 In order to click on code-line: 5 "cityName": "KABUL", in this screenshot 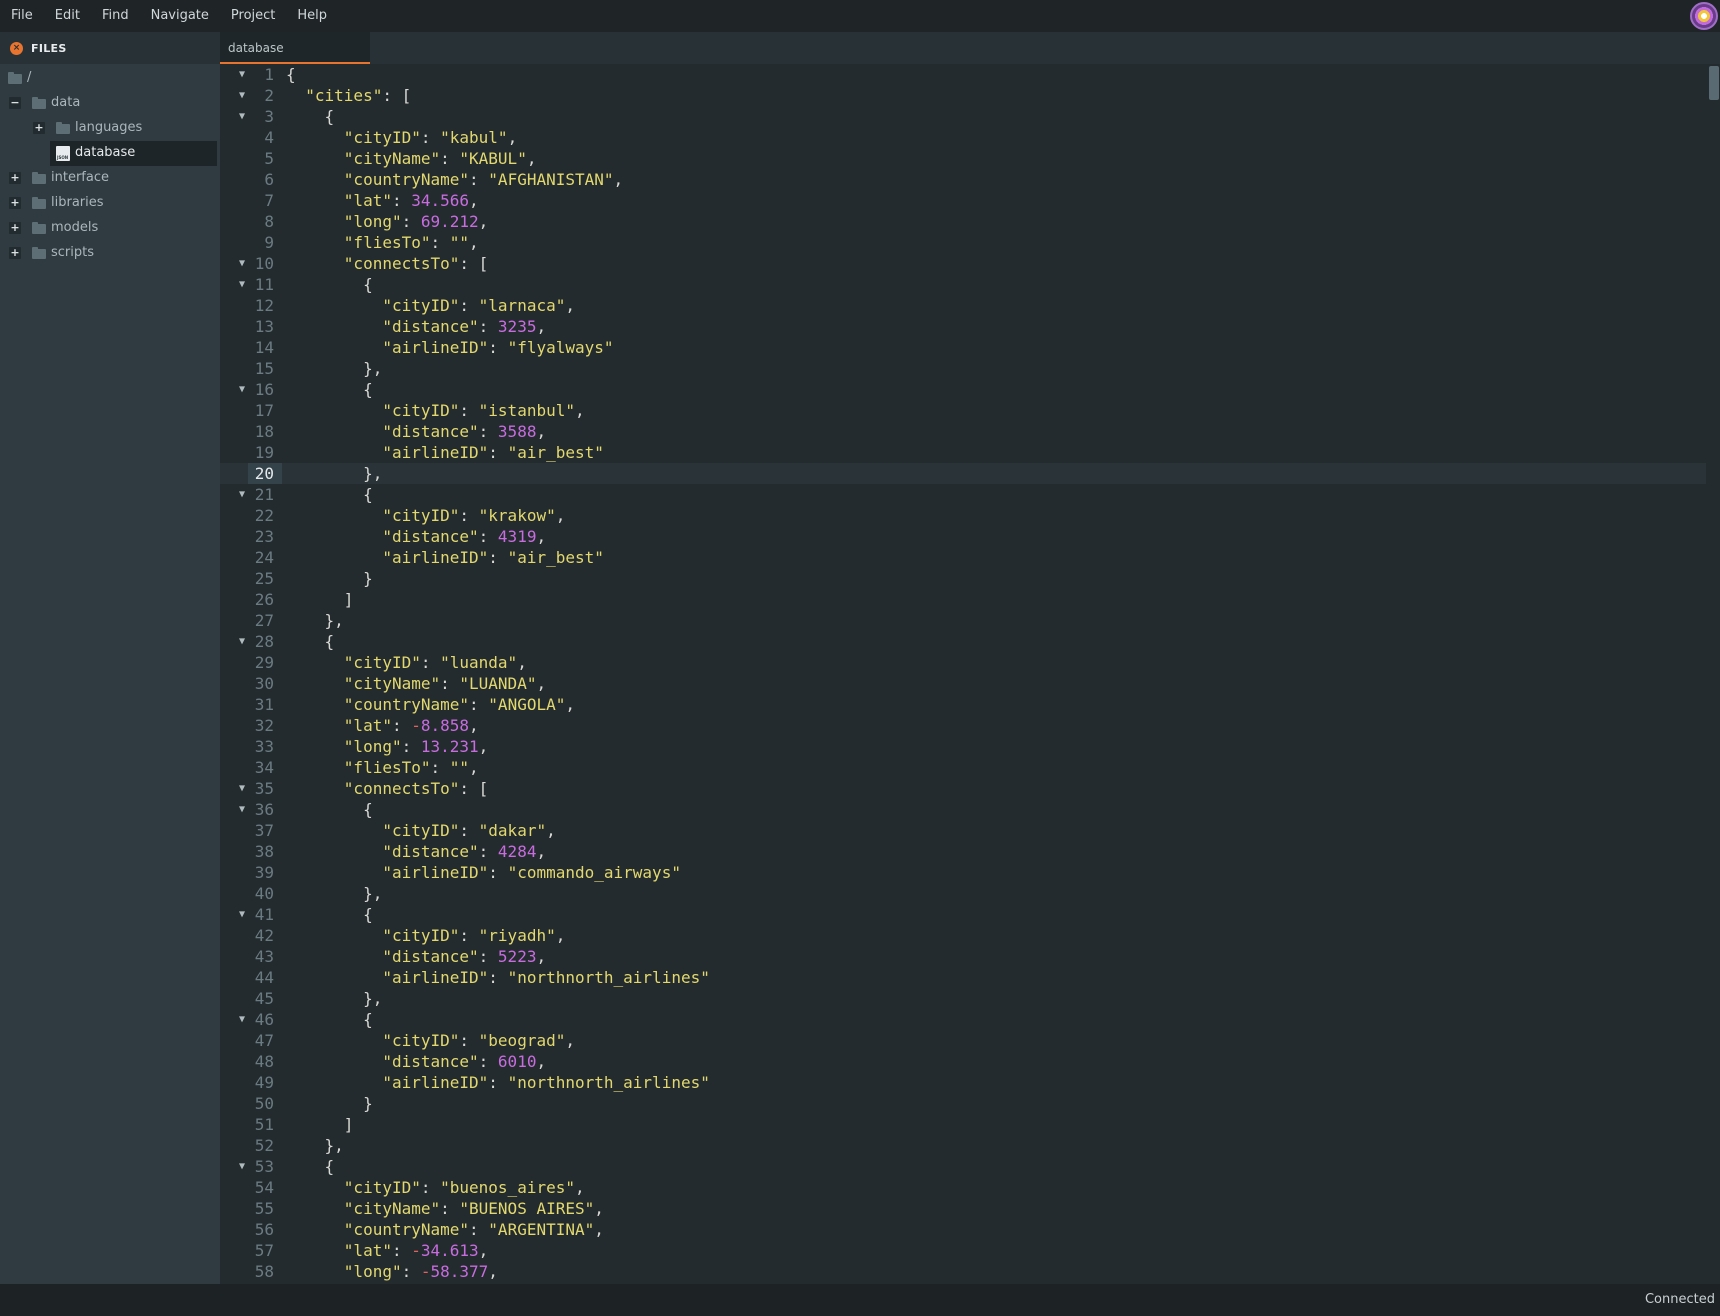, I will do `click(963, 158)`.